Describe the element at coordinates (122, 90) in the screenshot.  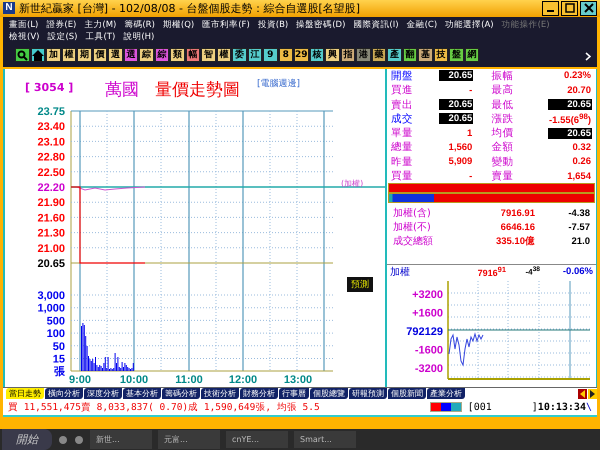
I see `stock-name: 萬國` at that location.